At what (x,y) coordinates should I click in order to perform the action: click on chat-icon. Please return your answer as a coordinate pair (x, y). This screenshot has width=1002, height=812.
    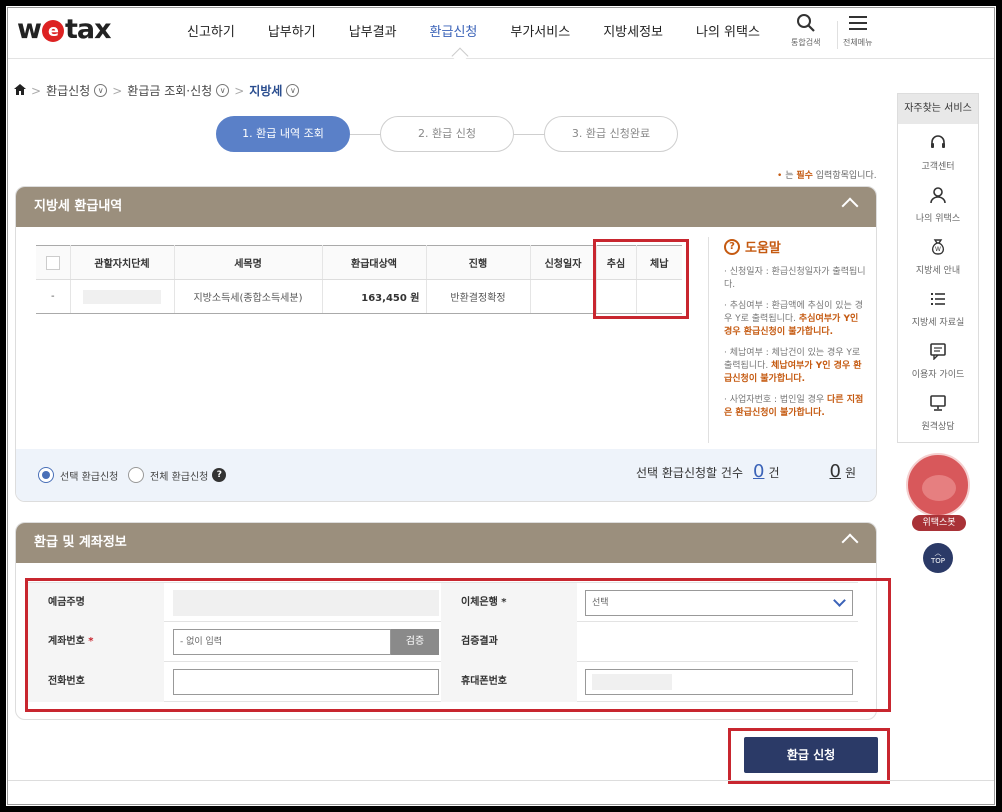
    Looking at the image, I should click on (938, 353).